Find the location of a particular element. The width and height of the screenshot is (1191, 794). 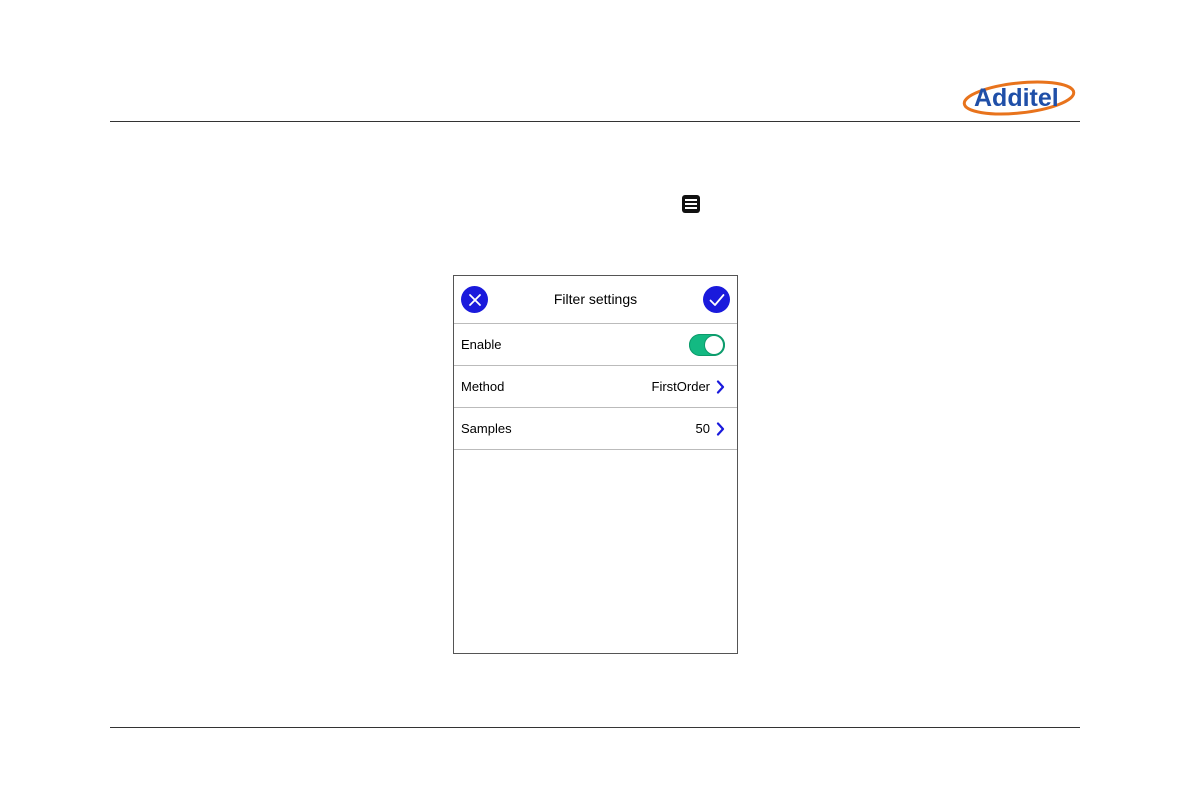

method-row: Method FirstOrder is located at coordinates (595, 387).